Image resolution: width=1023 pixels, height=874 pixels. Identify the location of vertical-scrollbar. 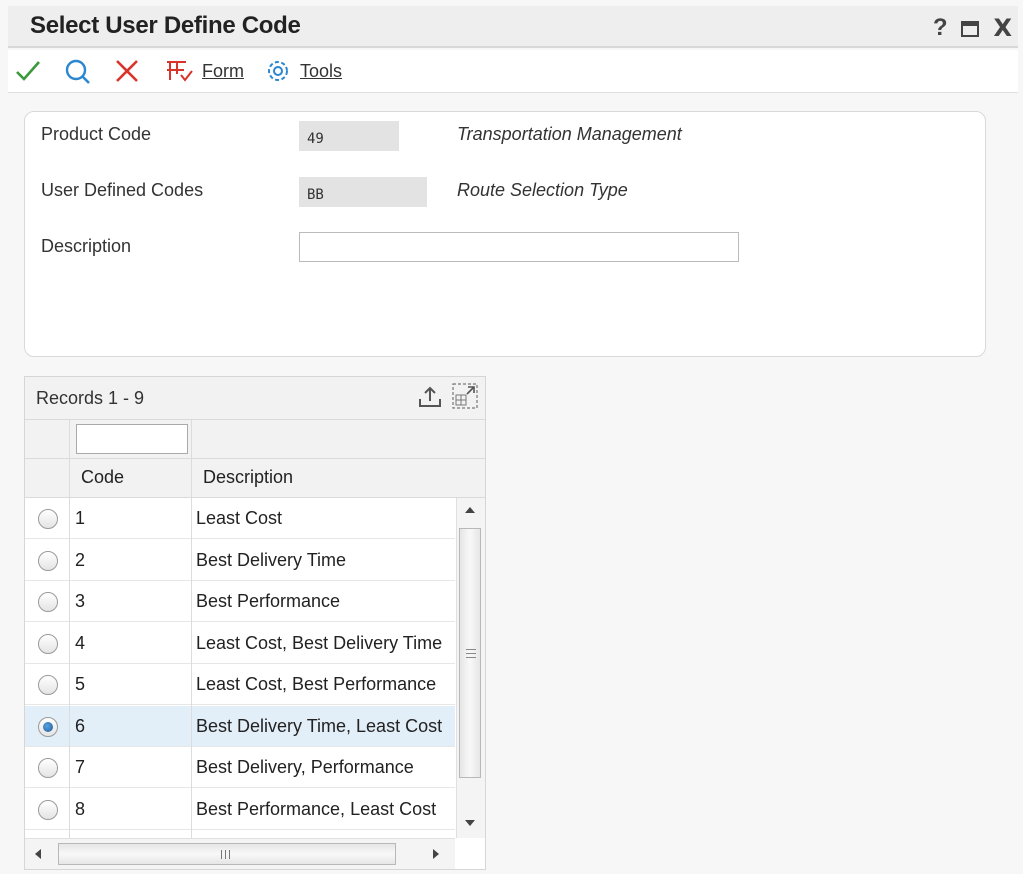
(470, 668).